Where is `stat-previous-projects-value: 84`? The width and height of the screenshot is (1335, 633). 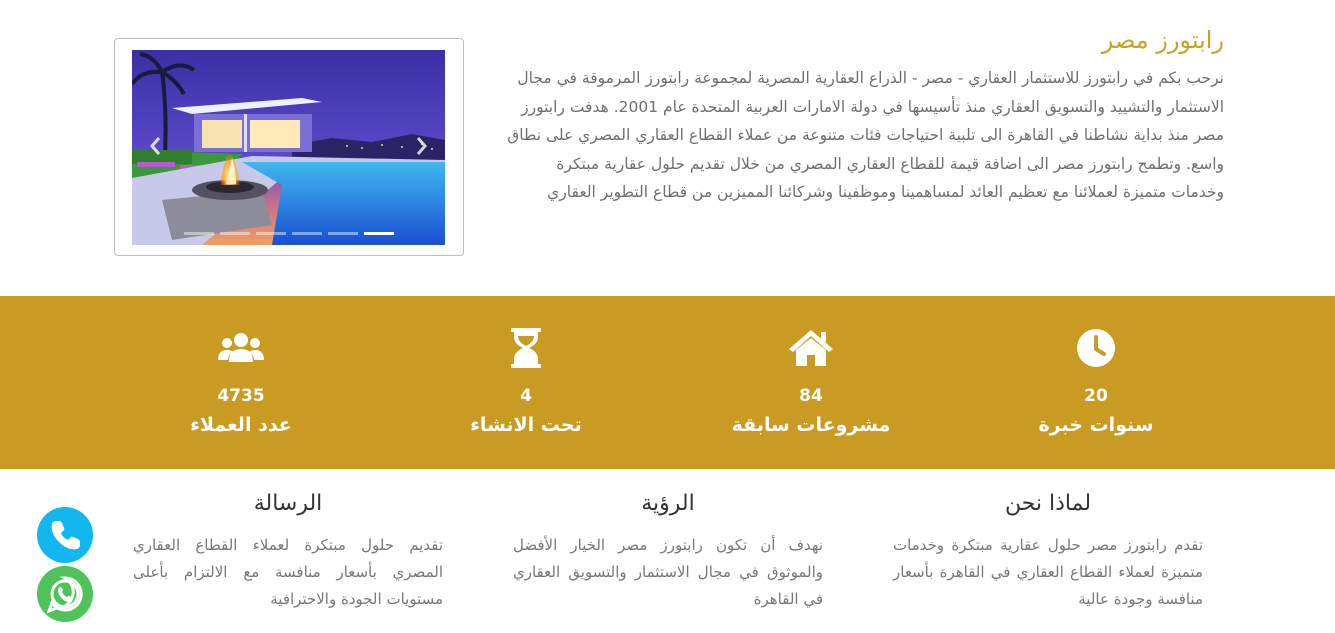
stat-previous-projects-value: 84 is located at coordinates (811, 396).